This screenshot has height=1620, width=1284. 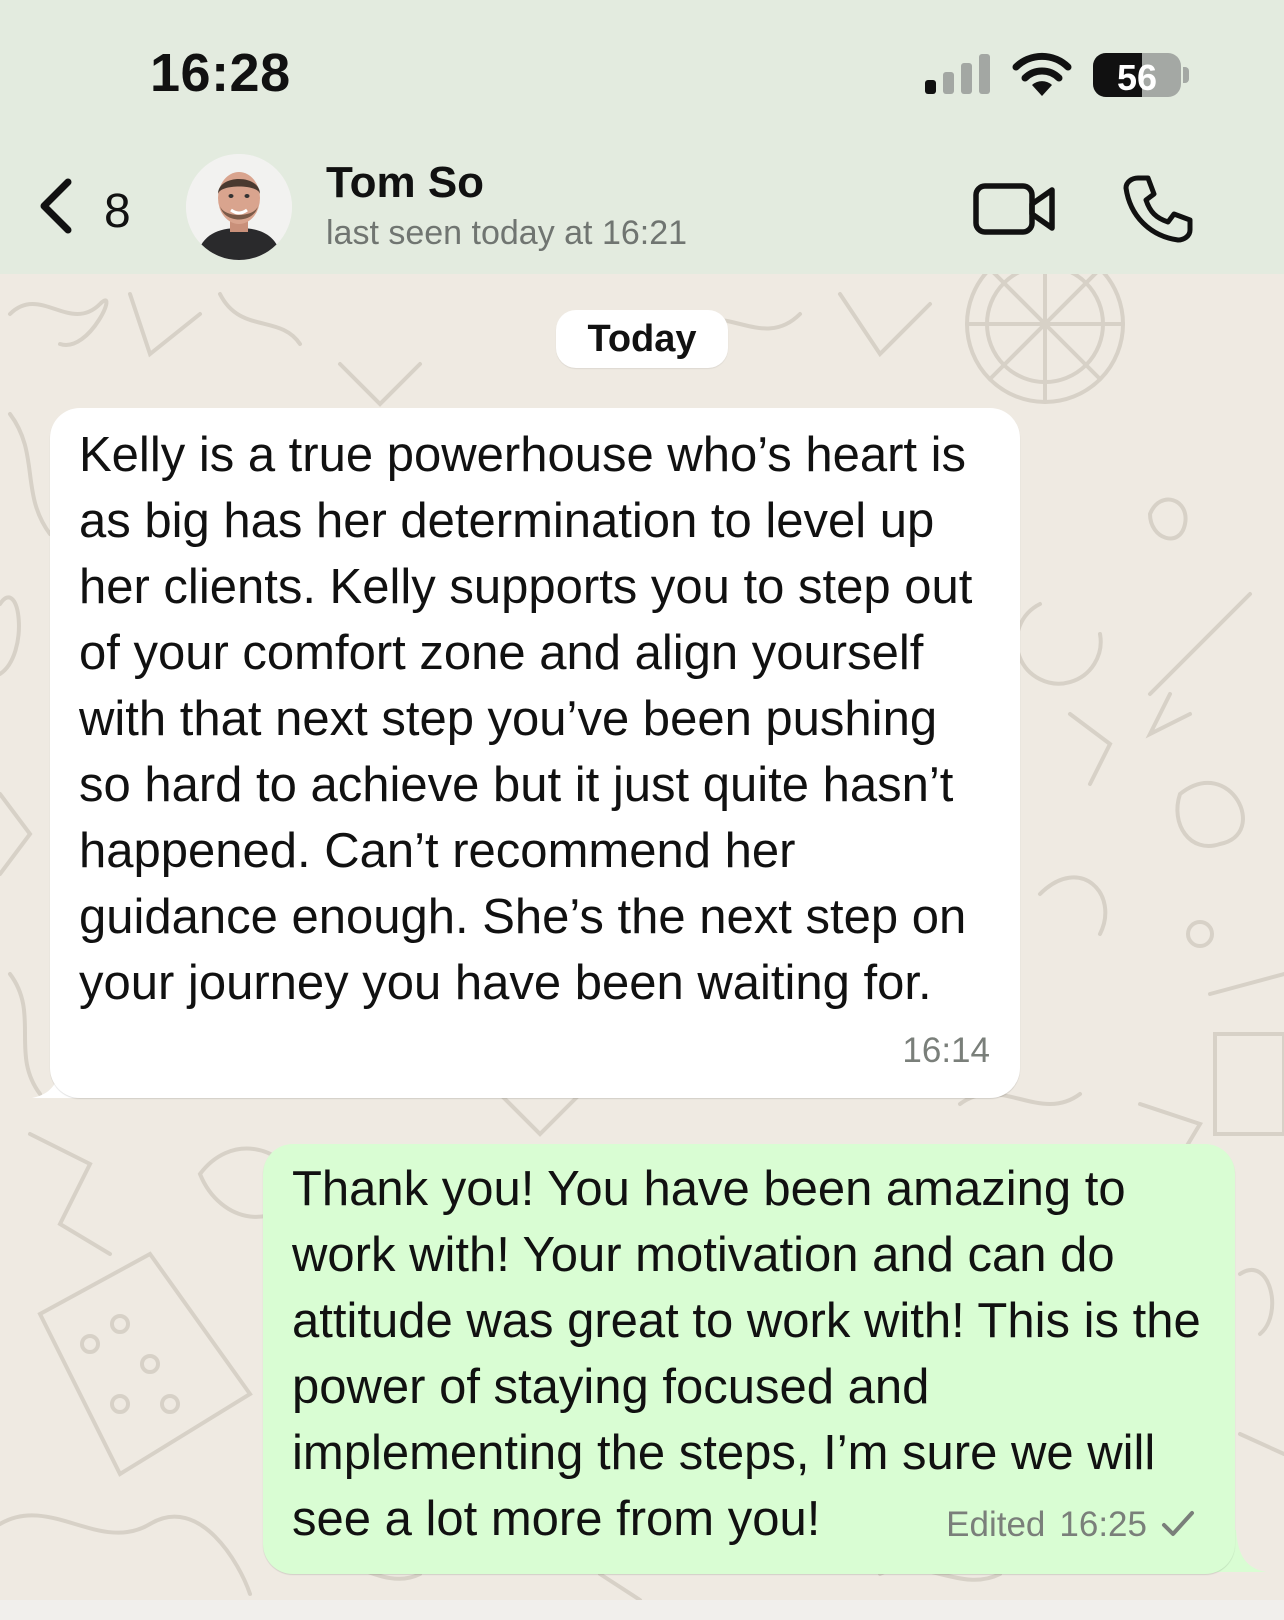 I want to click on last-seen-status: last seen today at 16:21, so click(x=507, y=233).